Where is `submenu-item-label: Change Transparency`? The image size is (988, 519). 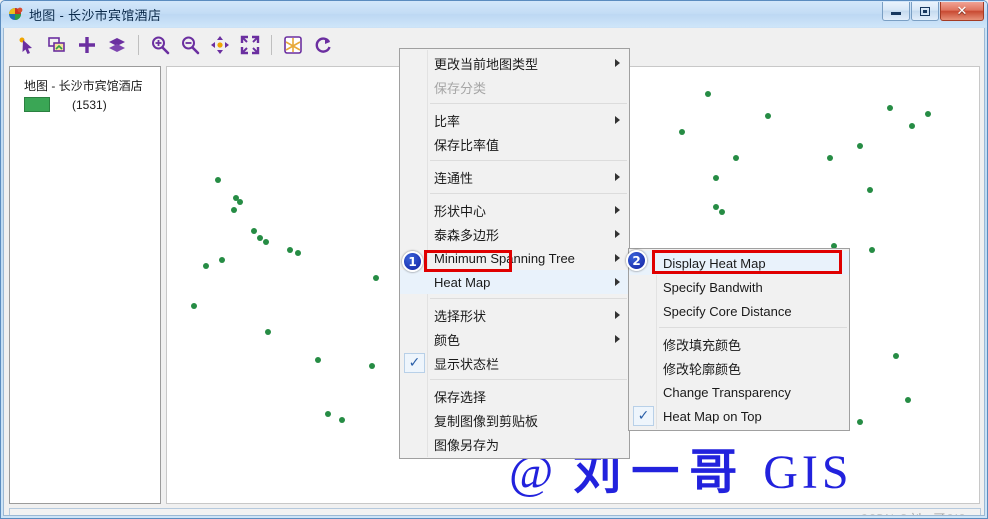 submenu-item-label: Change Transparency is located at coordinates (727, 392).